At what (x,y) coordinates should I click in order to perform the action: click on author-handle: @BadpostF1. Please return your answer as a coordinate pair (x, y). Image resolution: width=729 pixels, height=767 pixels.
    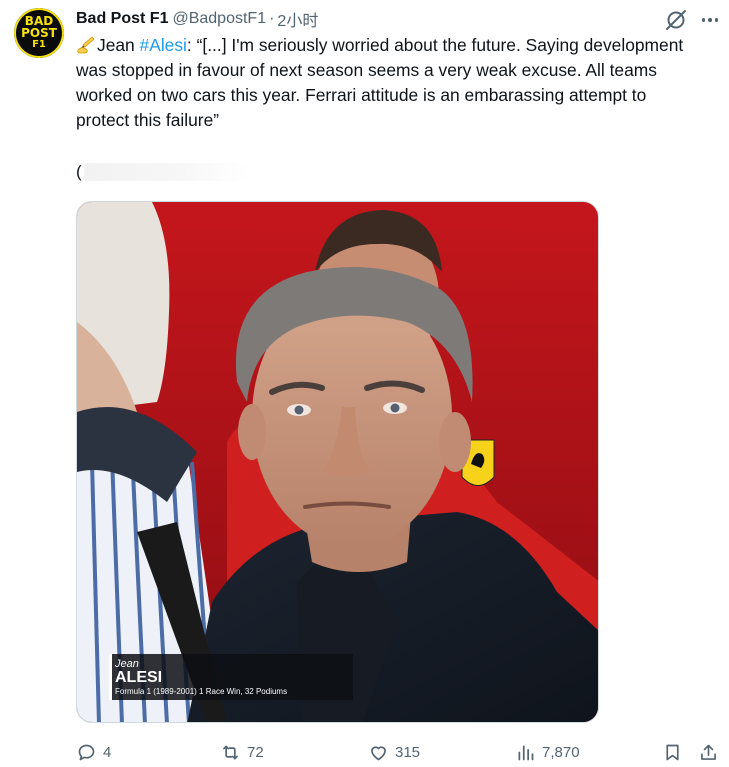
    Looking at the image, I should click on (219, 19).